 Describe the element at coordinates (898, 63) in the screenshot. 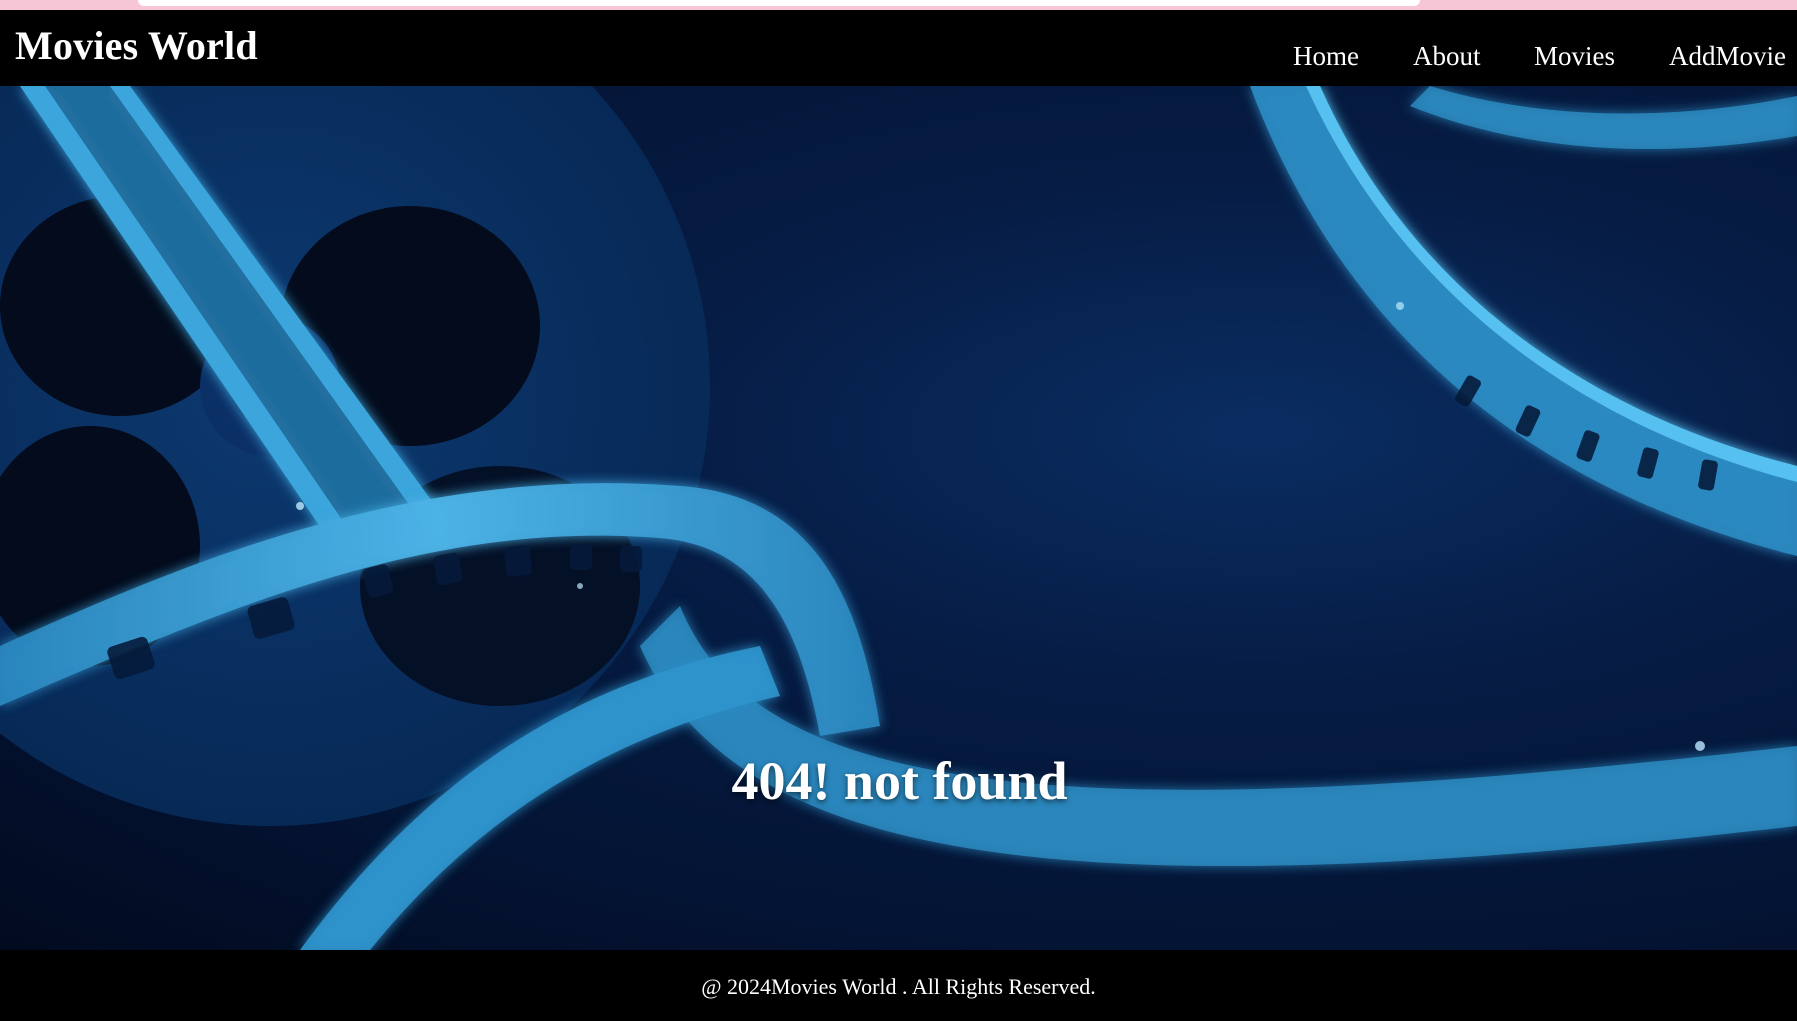

I see `nav-links: Home About Movies AddMovie` at that location.